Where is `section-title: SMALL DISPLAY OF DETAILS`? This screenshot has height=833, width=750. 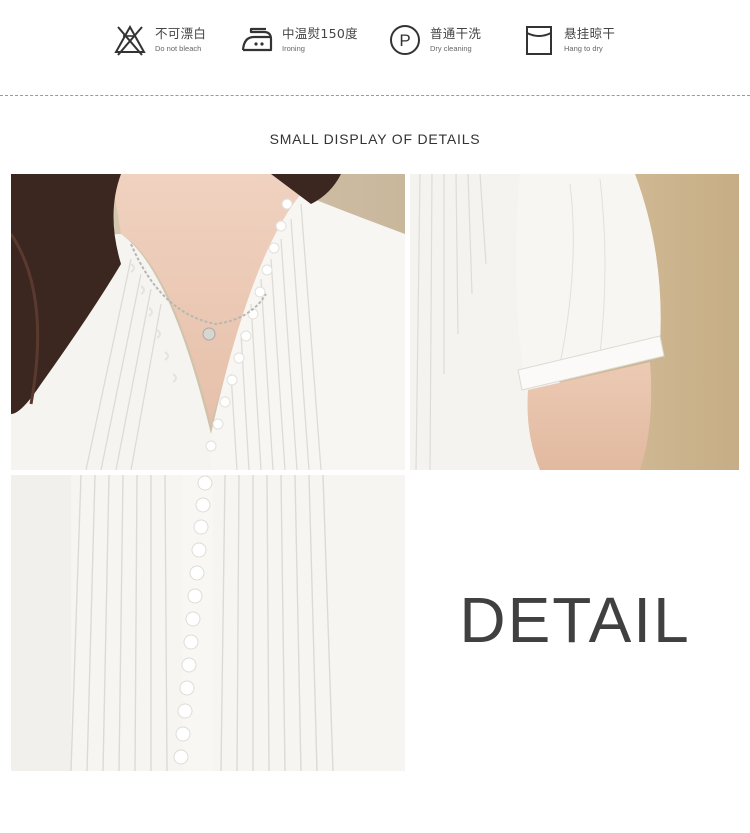 section-title: SMALL DISPLAY OF DETAILS is located at coordinates (375, 139).